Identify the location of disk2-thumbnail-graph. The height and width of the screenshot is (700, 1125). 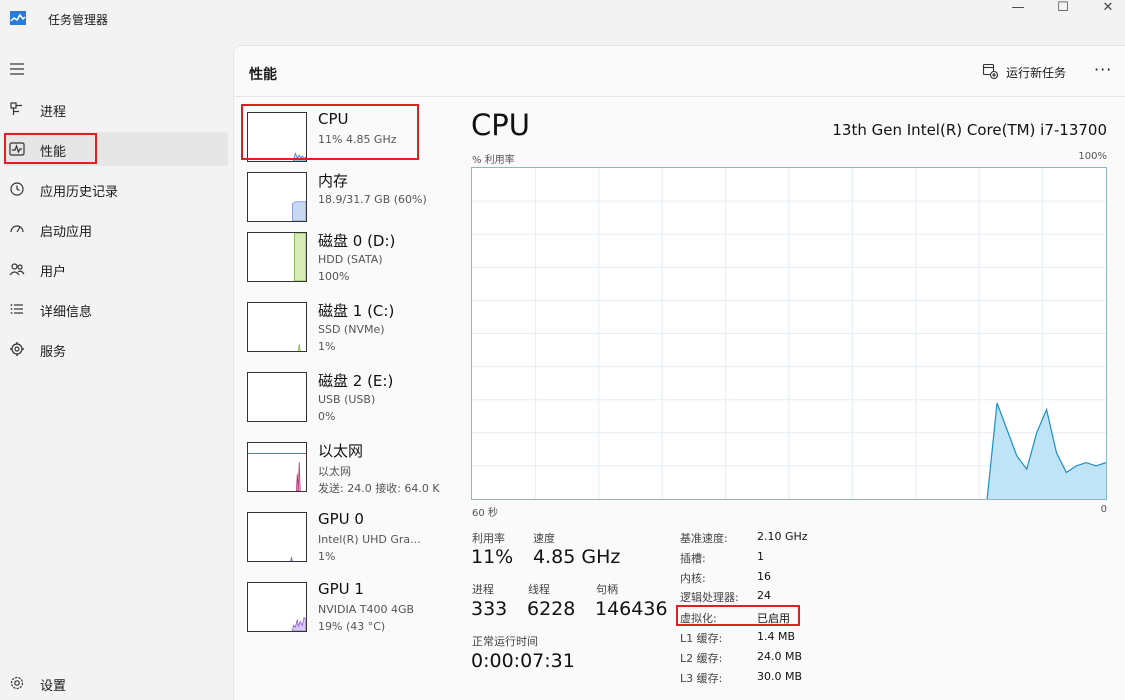
(277, 397).